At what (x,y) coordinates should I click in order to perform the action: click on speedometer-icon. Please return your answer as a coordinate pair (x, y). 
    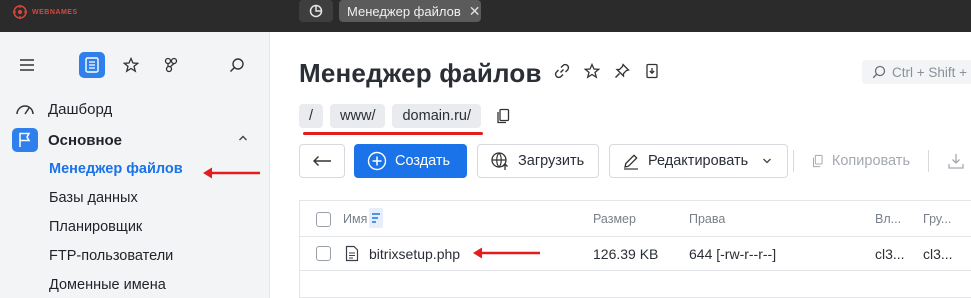
    Looking at the image, I should click on (25, 109).